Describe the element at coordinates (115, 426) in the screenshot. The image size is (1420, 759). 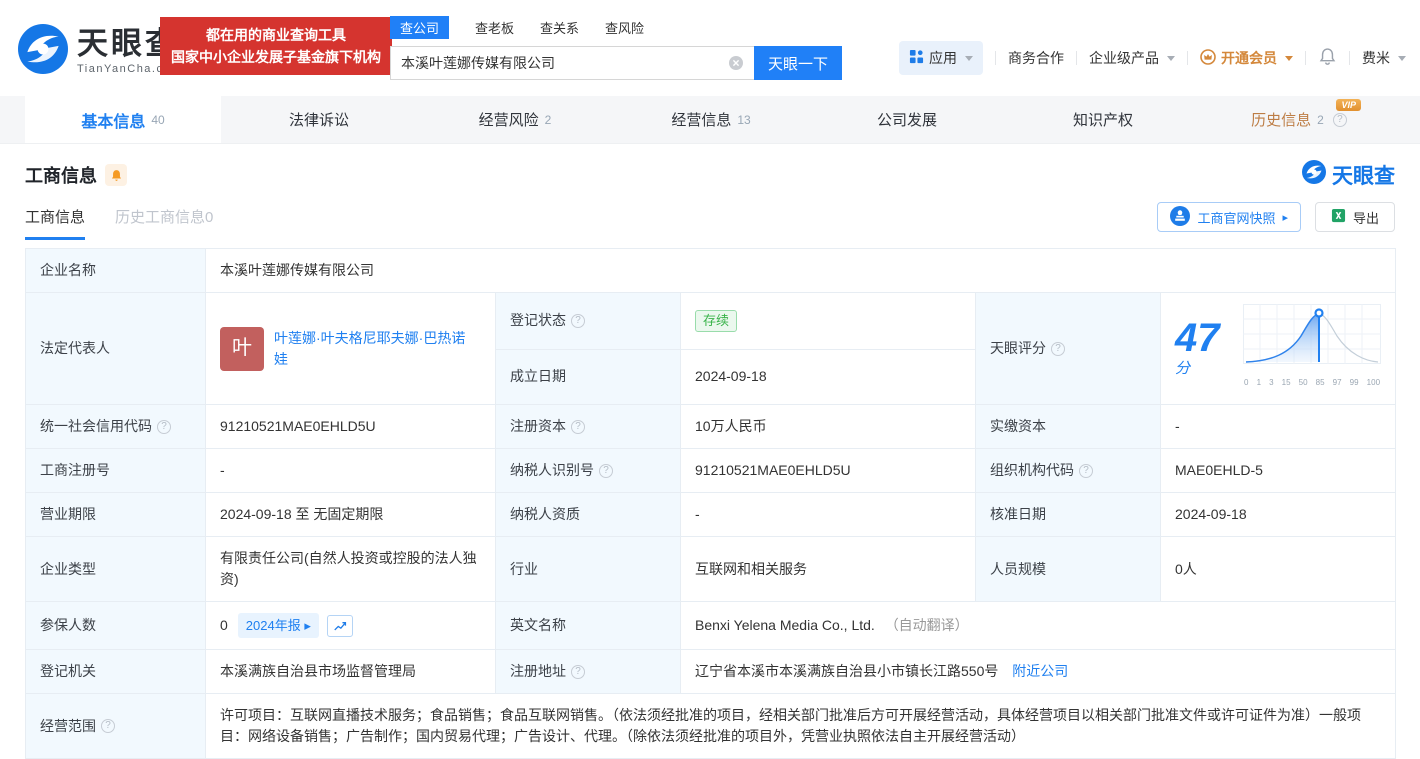
I see `field-label: 统一社会信用代码` at that location.